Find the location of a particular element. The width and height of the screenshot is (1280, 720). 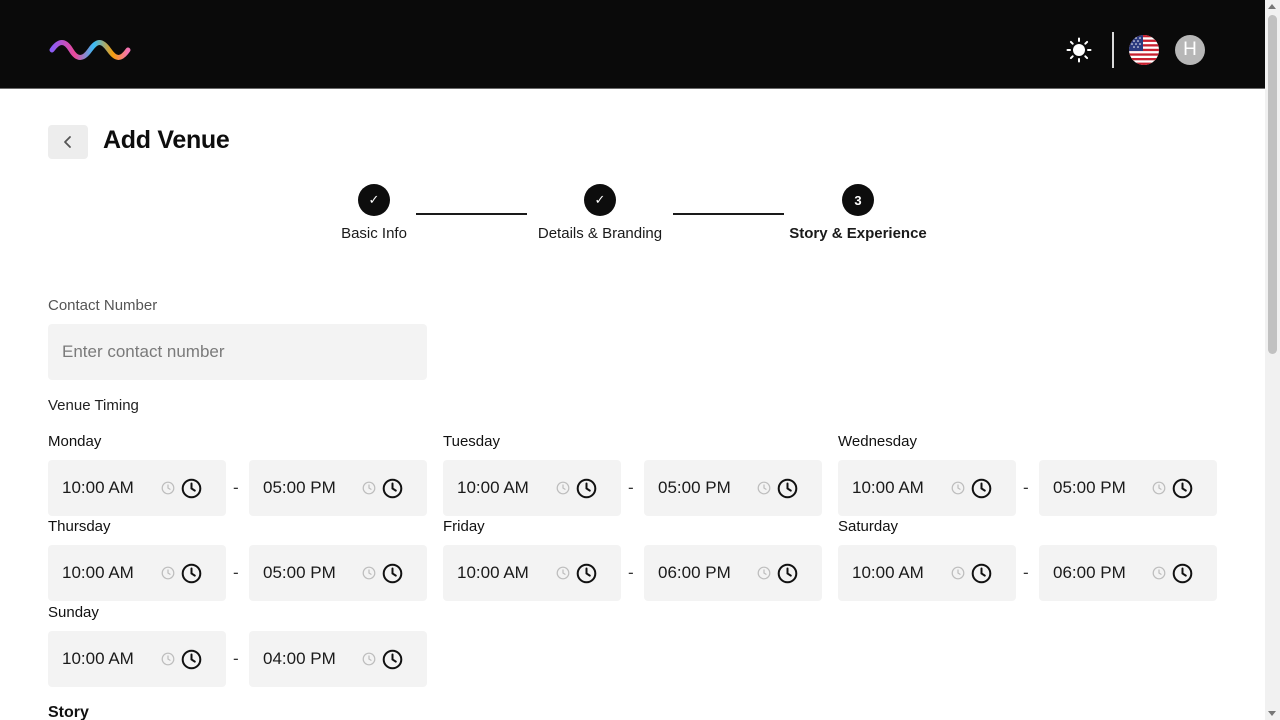

step-1-check-icon: ✓ is located at coordinates (374, 200).